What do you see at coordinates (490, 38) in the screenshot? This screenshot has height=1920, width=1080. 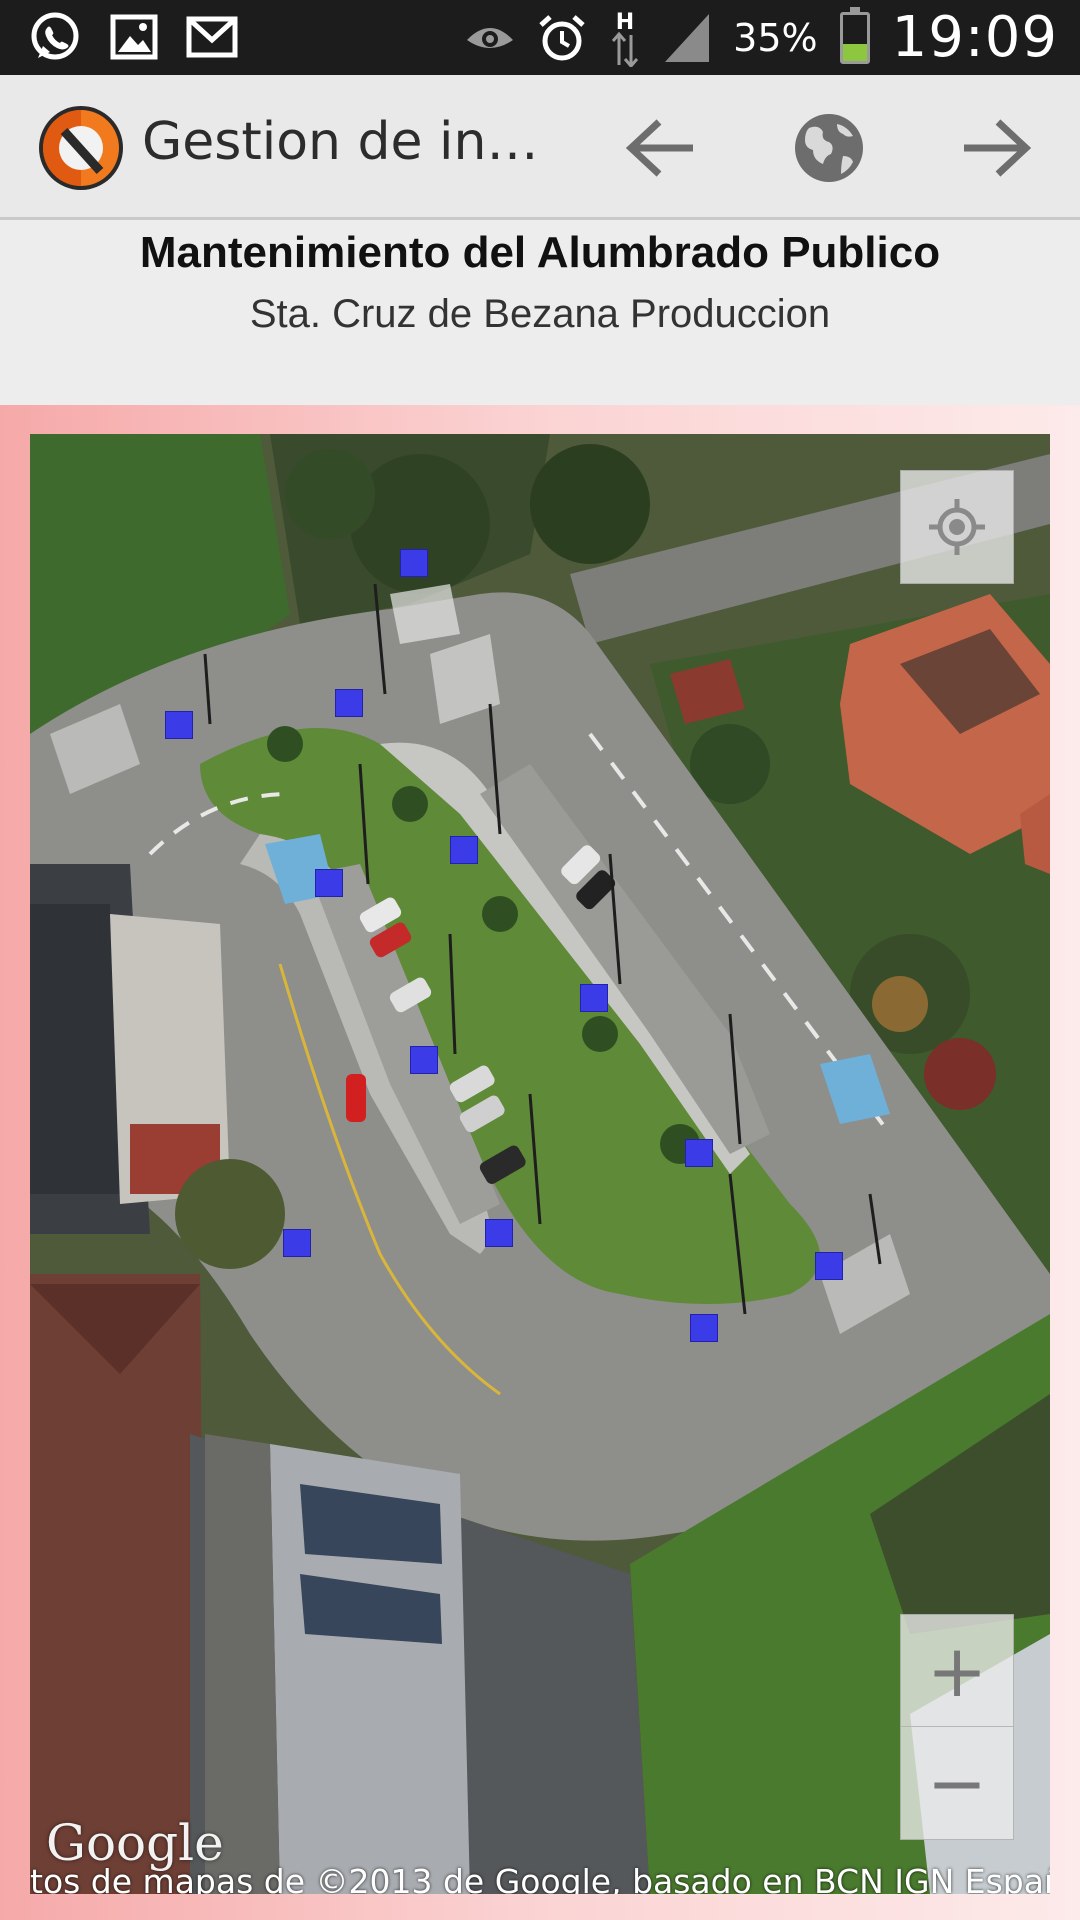 I see `eye-icon` at bounding box center [490, 38].